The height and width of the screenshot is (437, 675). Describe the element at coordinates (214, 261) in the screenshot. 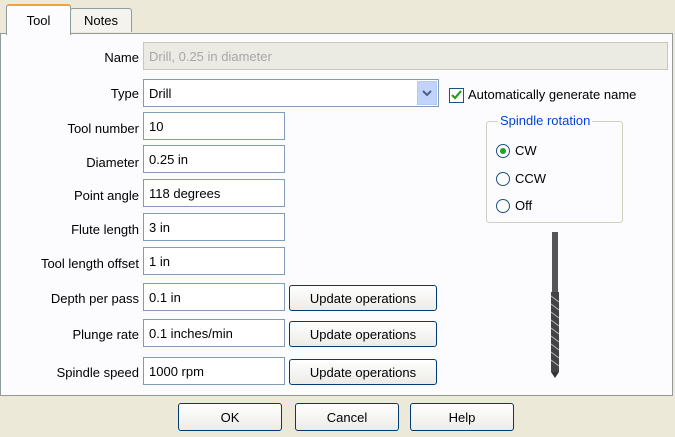

I see `tool-length-offset-field: 1 in` at that location.